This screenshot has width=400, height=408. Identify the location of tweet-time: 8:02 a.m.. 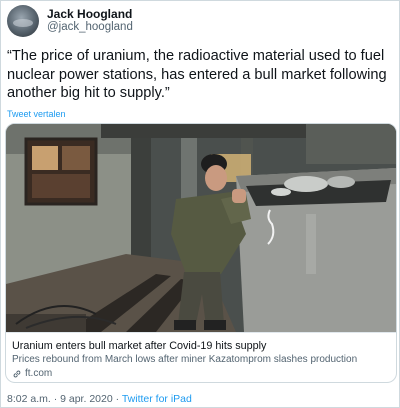
(29, 399).